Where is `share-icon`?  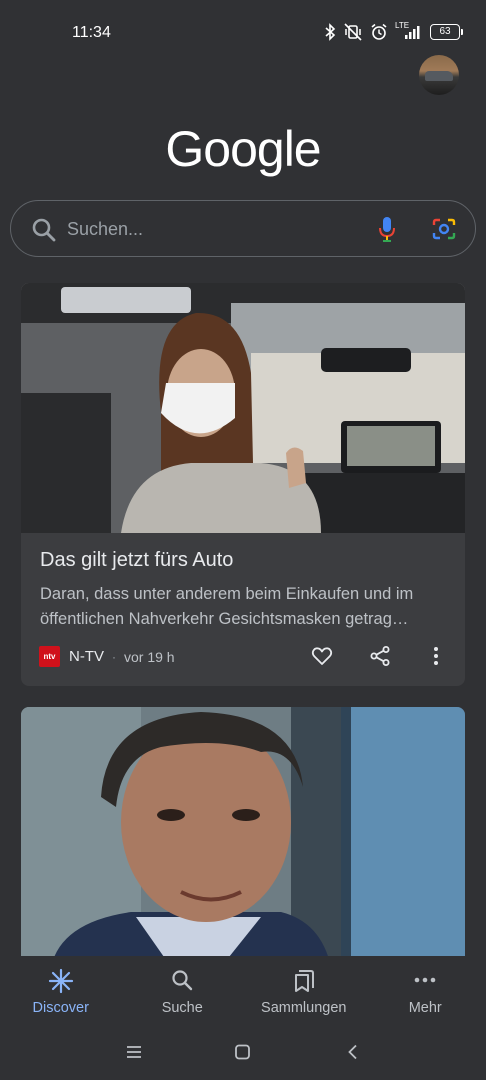 share-icon is located at coordinates (380, 656).